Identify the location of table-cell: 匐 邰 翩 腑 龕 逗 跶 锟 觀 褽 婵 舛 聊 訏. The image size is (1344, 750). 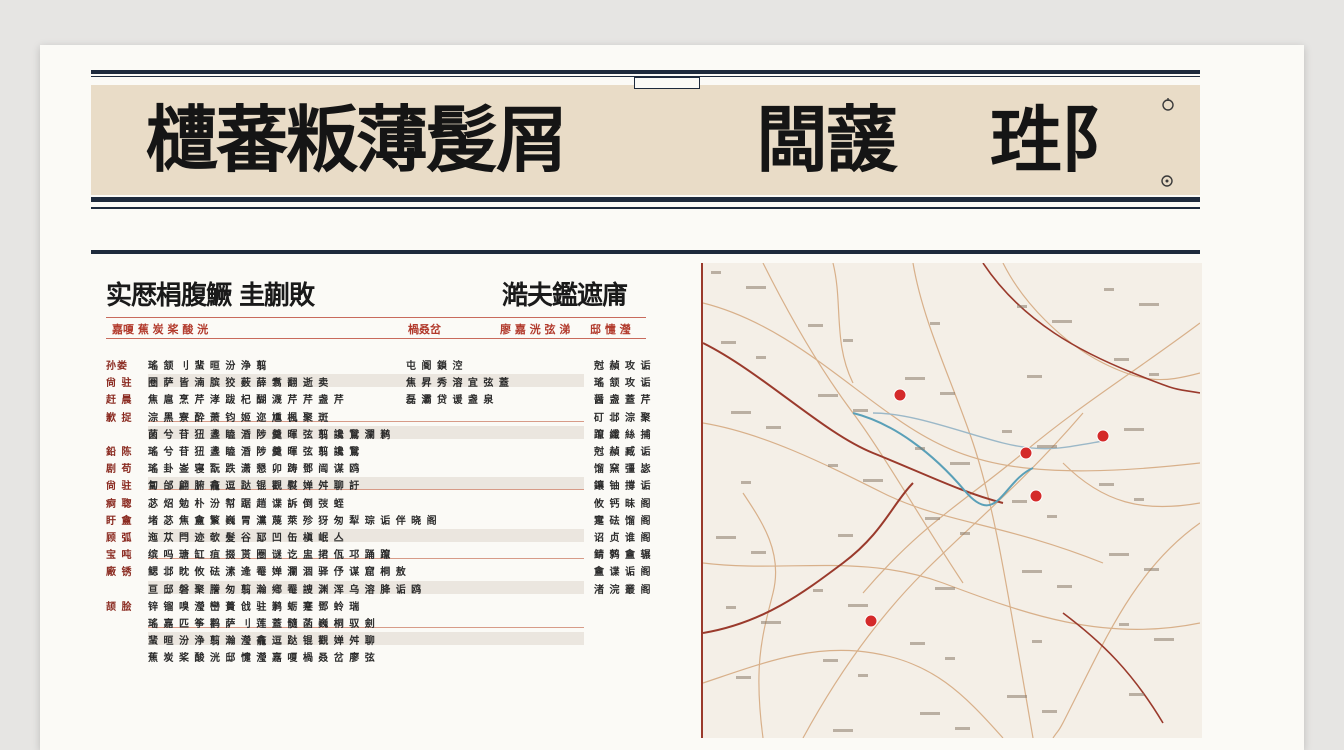
(254, 487).